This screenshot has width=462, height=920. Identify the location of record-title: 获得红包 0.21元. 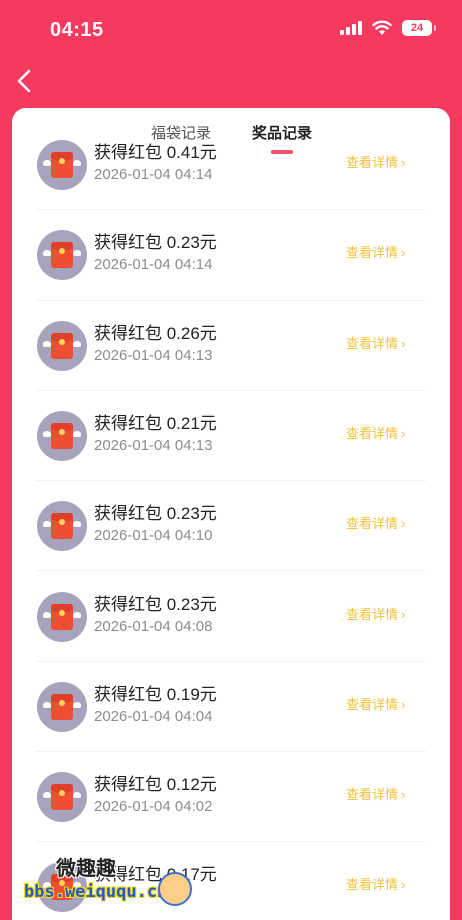
(155, 423).